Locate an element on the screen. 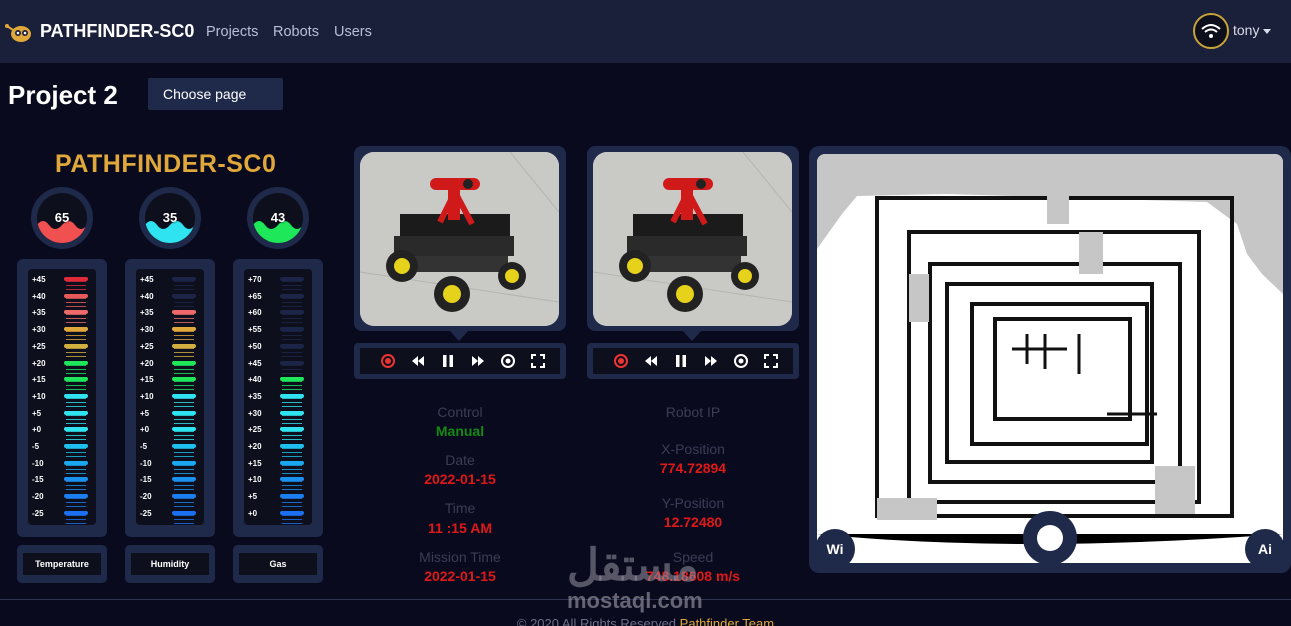 The image size is (1291, 626). robot-logo-icon is located at coordinates (19, 32).